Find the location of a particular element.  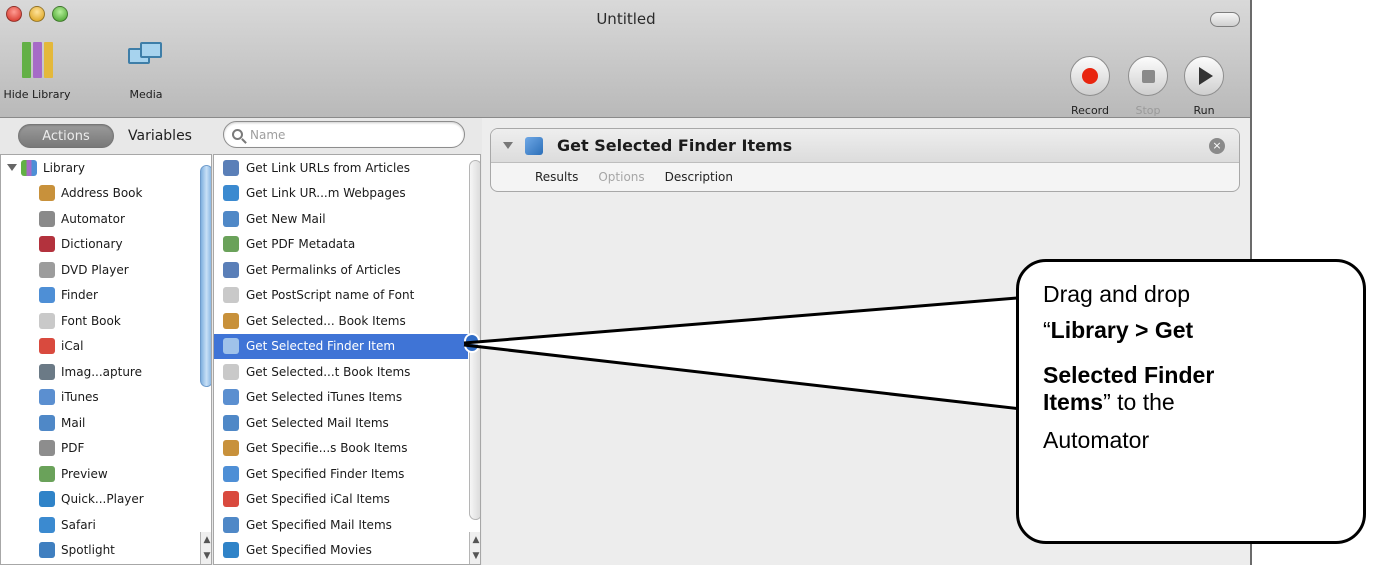

callout-rest-1: ” to the is located at coordinates (1139, 402).